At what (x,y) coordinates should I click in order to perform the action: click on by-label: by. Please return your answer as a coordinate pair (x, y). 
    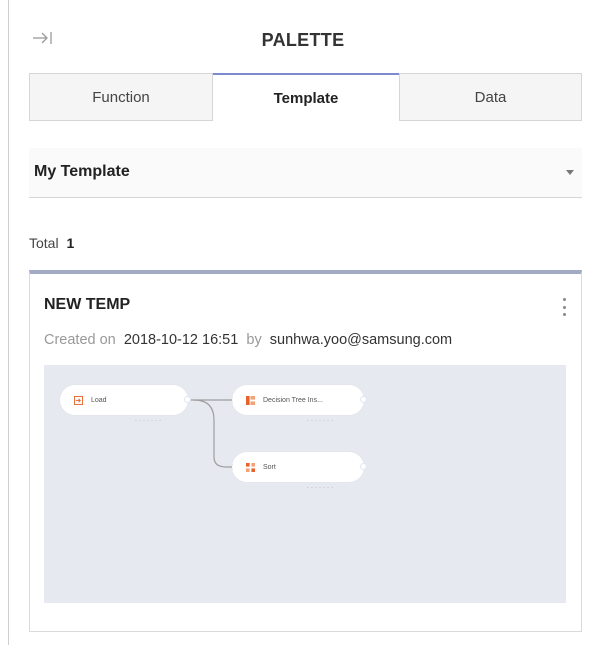
    Looking at the image, I should click on (254, 340).